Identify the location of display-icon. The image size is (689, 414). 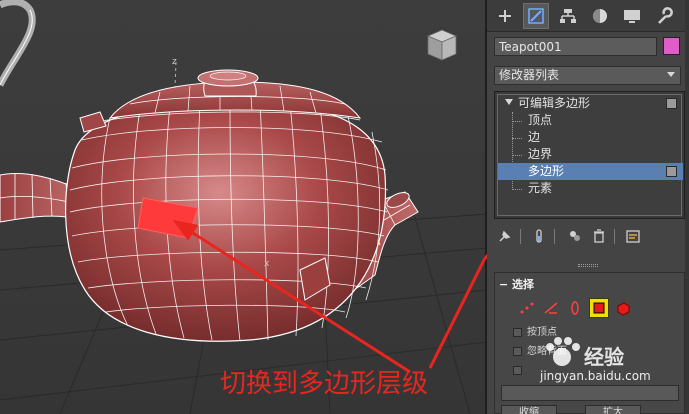
(632, 16).